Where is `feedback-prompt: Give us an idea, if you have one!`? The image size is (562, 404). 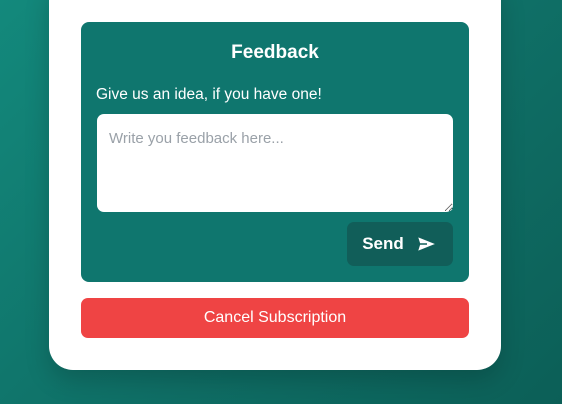
feedback-prompt: Give us an idea, if you have one! is located at coordinates (209, 94).